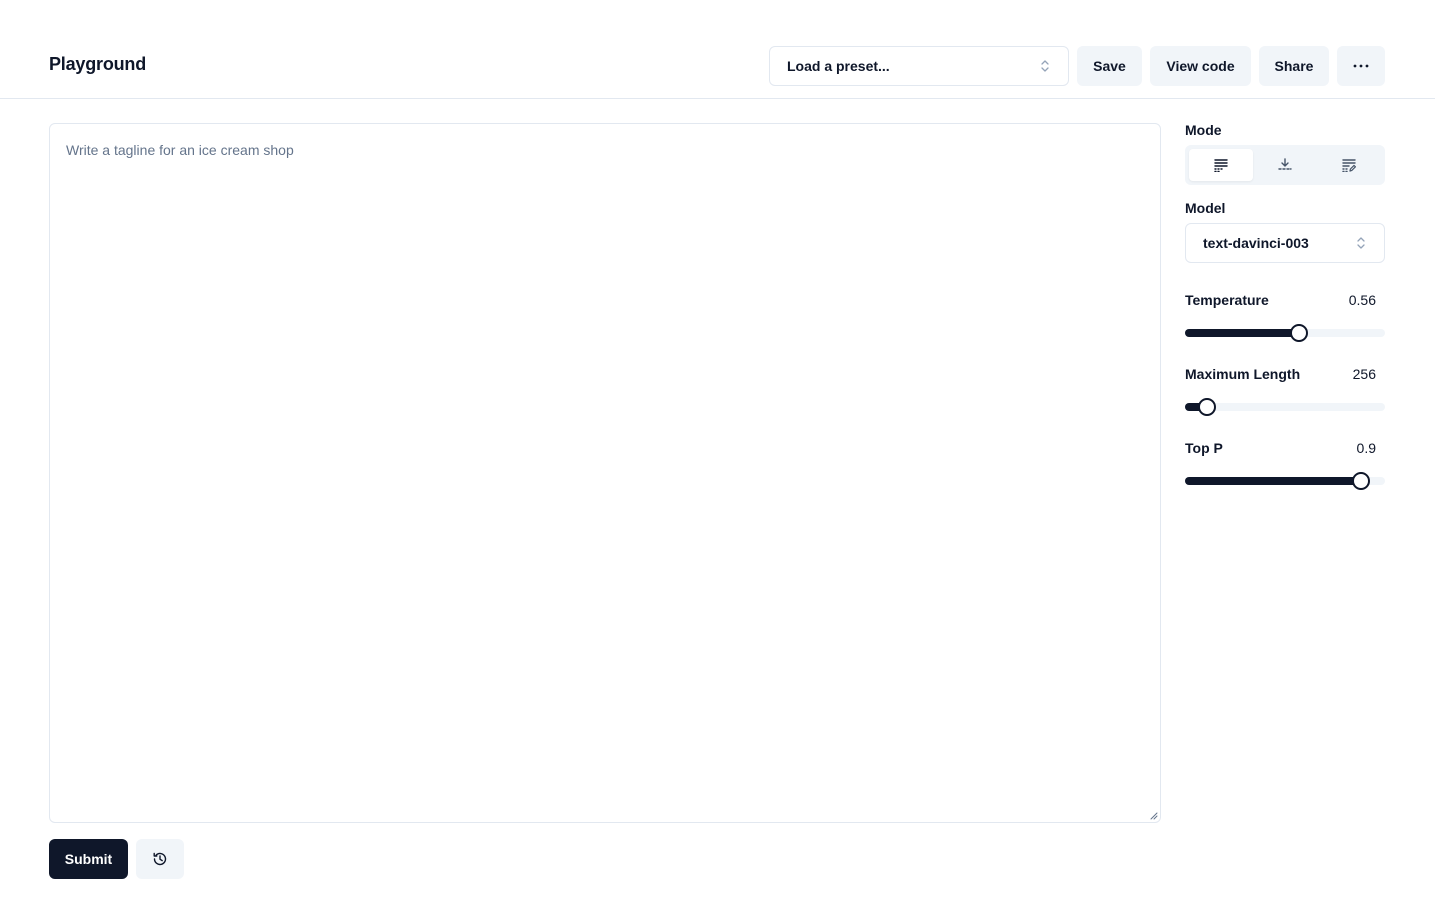 Image resolution: width=1435 pixels, height=922 pixels. Describe the element at coordinates (1109, 66) in the screenshot. I see `save-button: Save` at that location.